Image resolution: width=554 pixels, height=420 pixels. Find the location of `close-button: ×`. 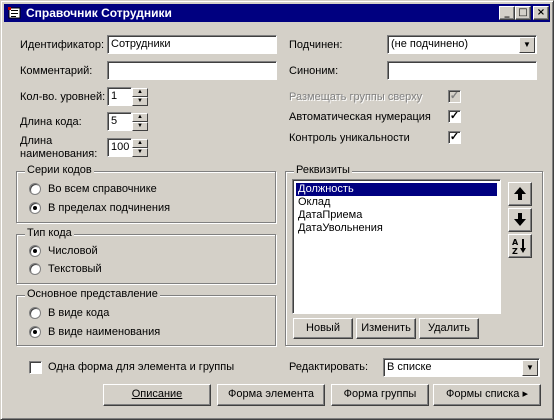

close-button: × is located at coordinates (541, 13).